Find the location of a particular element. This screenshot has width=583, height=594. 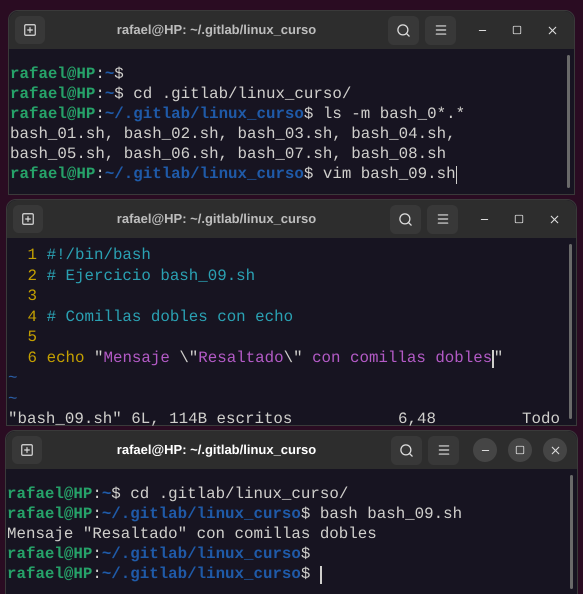

line-number: 4 is located at coordinates (31, 317).